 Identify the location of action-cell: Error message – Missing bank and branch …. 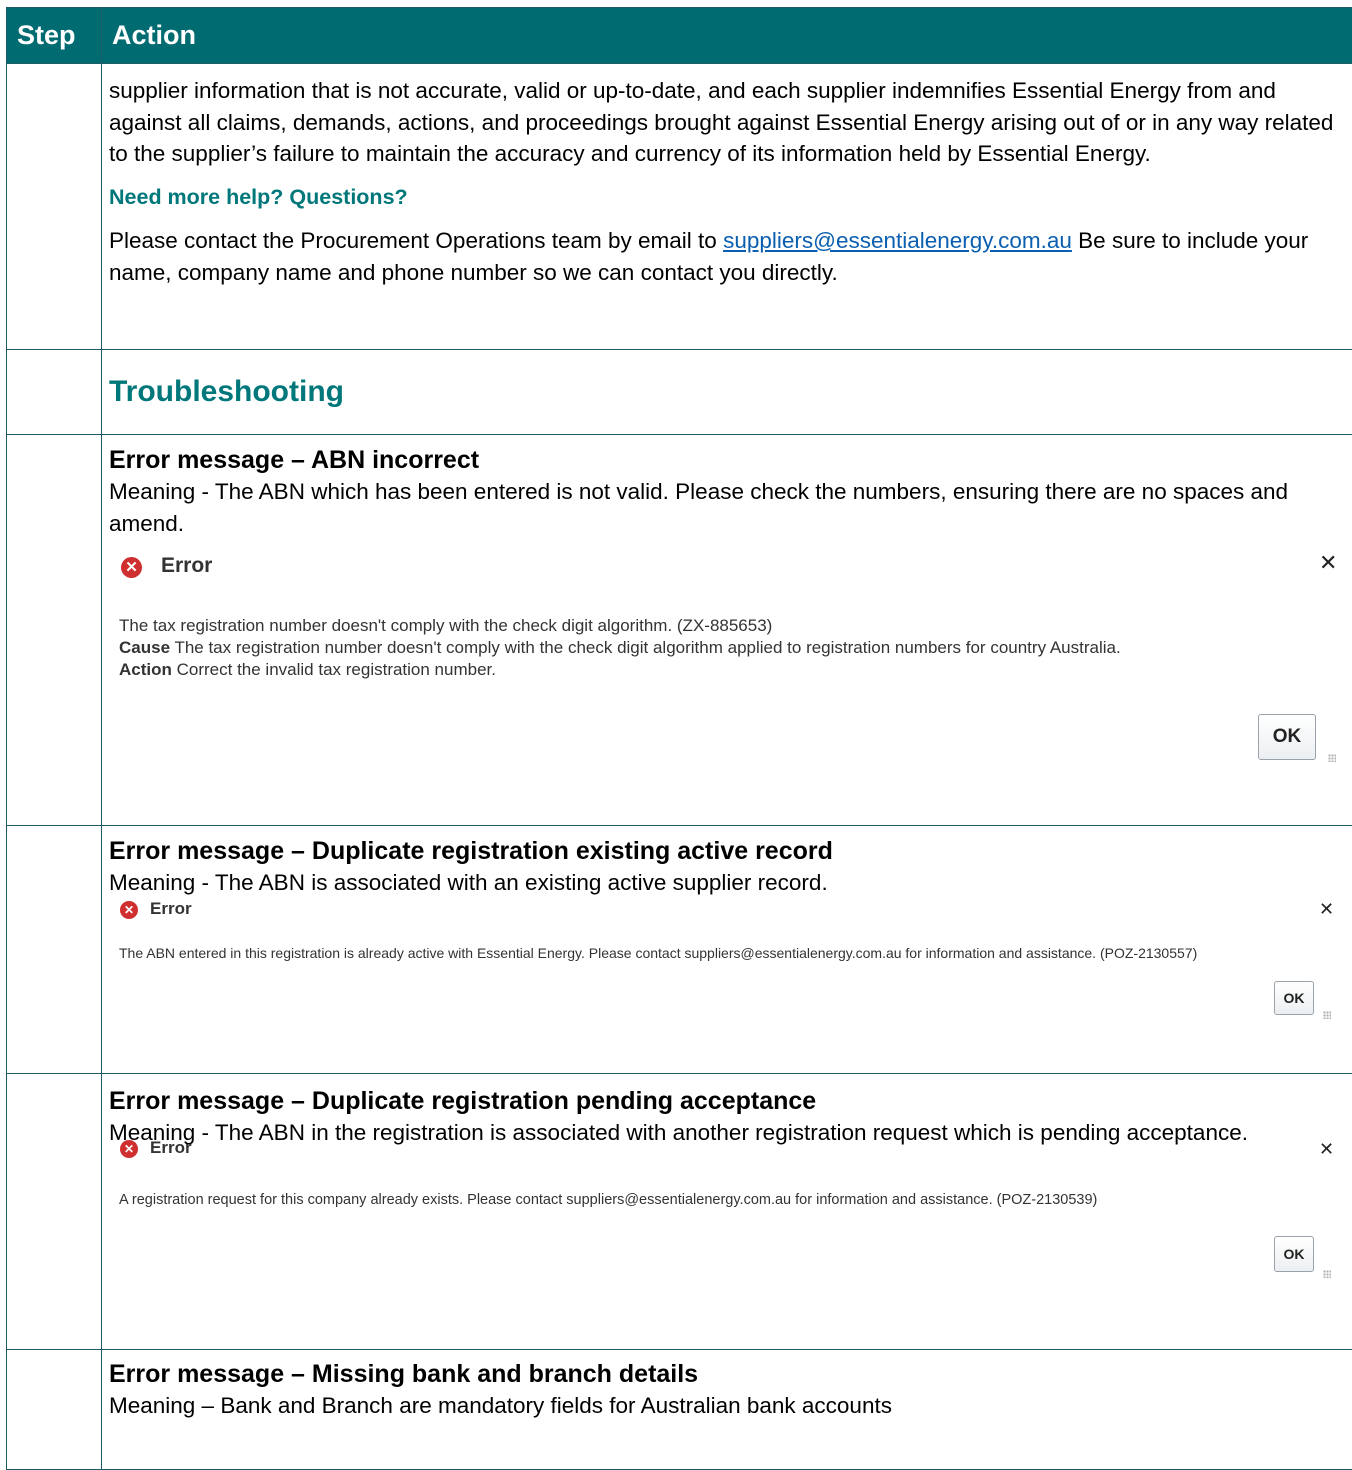
(727, 1410).